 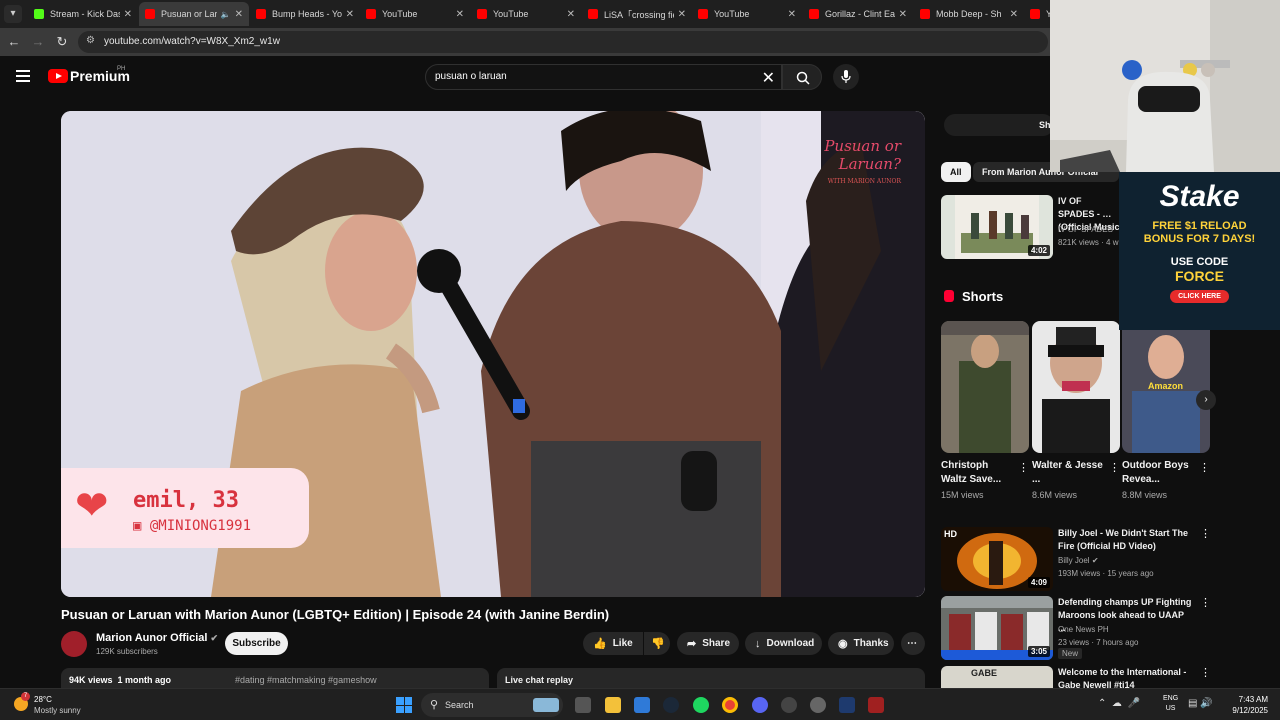 I want to click on chrome-icon, so click(x=730, y=705).